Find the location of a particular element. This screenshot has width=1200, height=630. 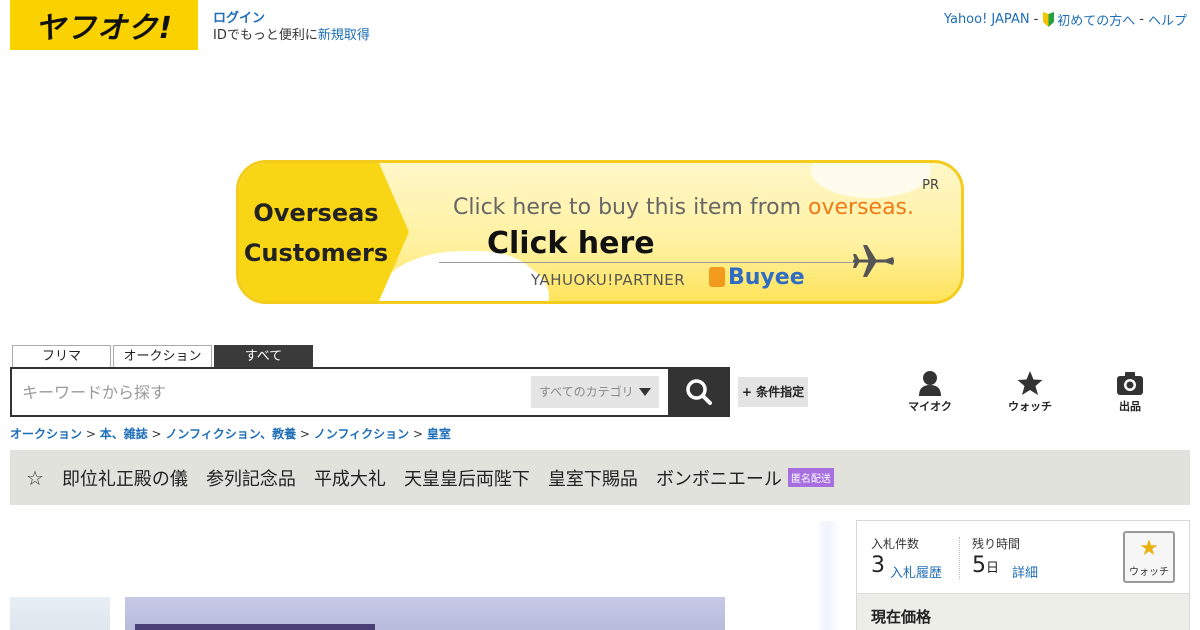

breadcrumb-item: オークション is located at coordinates (46, 434).